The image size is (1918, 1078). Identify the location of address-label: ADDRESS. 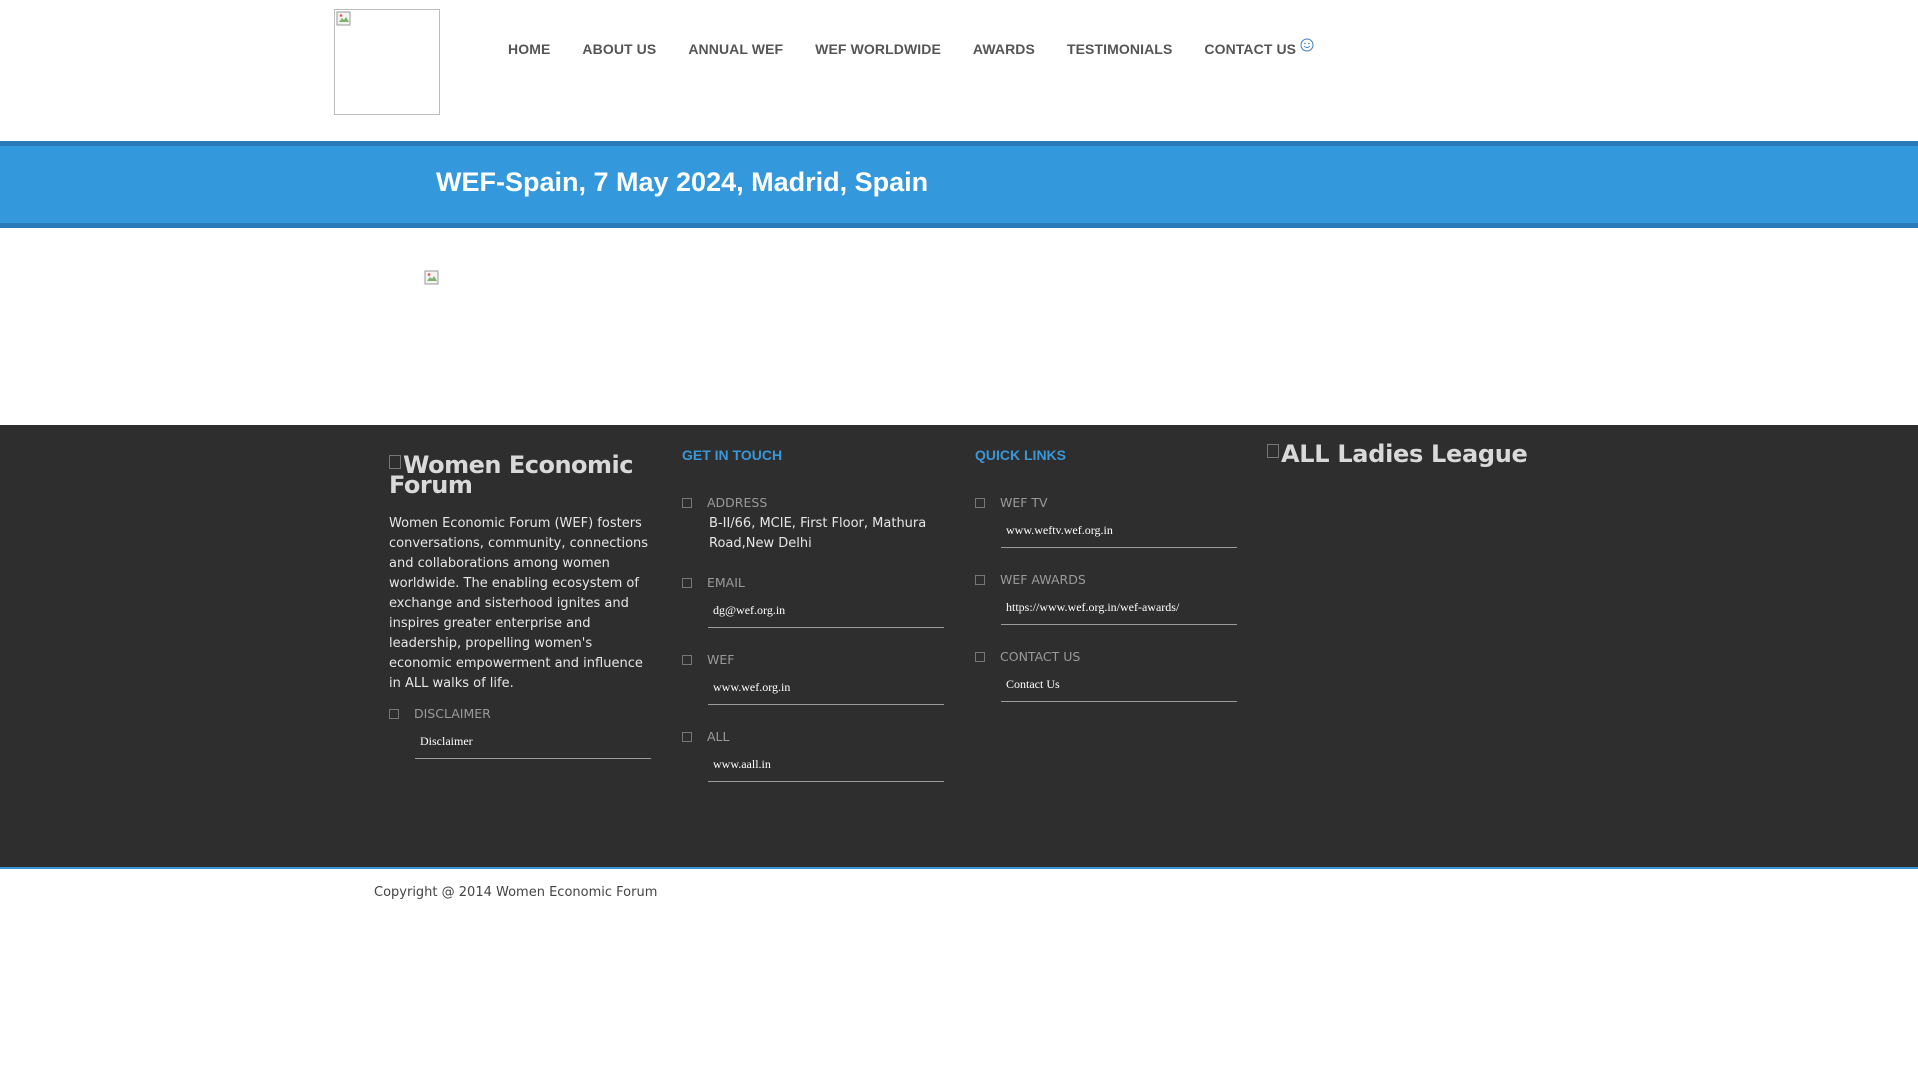
(813, 502).